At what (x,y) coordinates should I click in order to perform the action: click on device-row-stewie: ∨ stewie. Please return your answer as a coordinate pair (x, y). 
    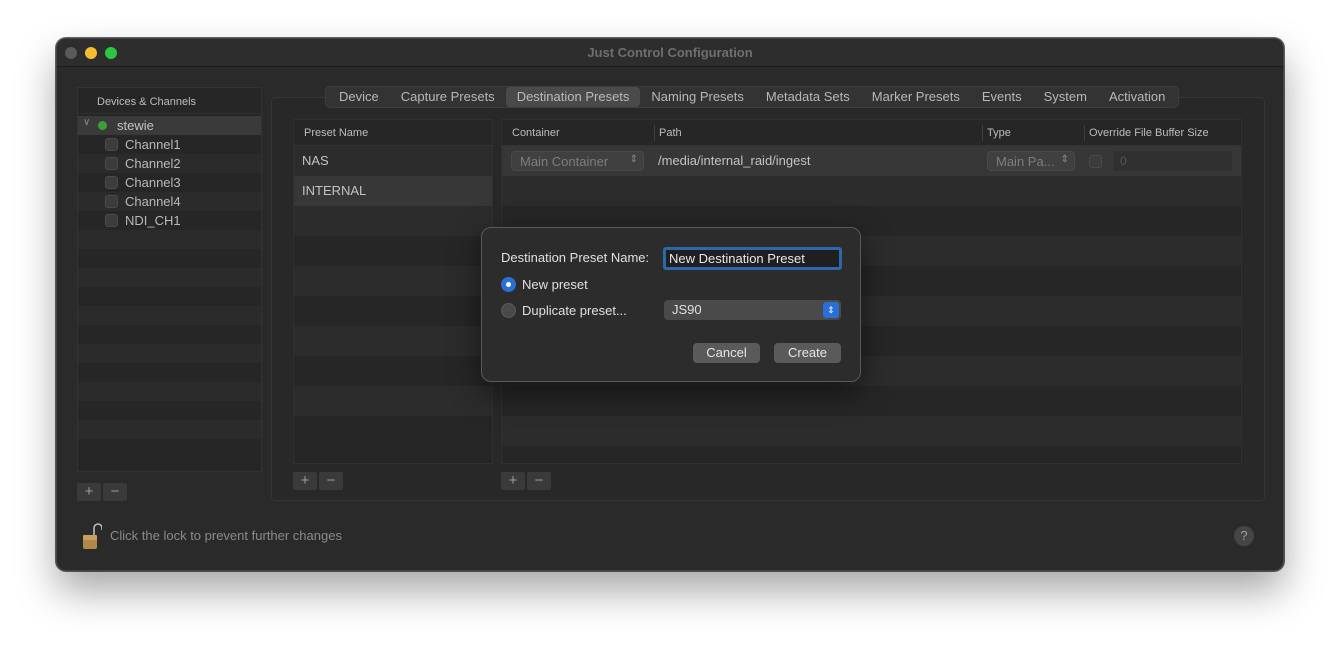
    Looking at the image, I should click on (169, 125).